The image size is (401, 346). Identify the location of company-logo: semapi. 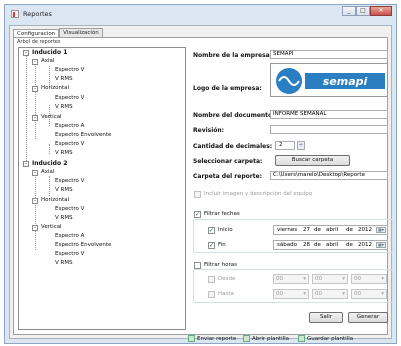
(329, 80).